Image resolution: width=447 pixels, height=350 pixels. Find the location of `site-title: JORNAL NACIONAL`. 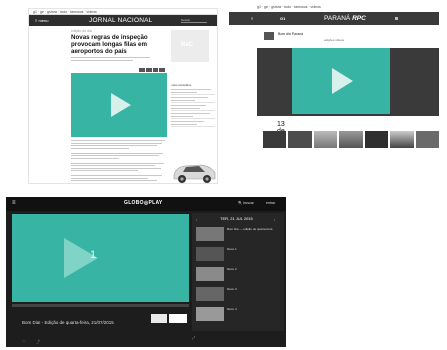

site-title: JORNAL NACIONAL is located at coordinates (120, 20).